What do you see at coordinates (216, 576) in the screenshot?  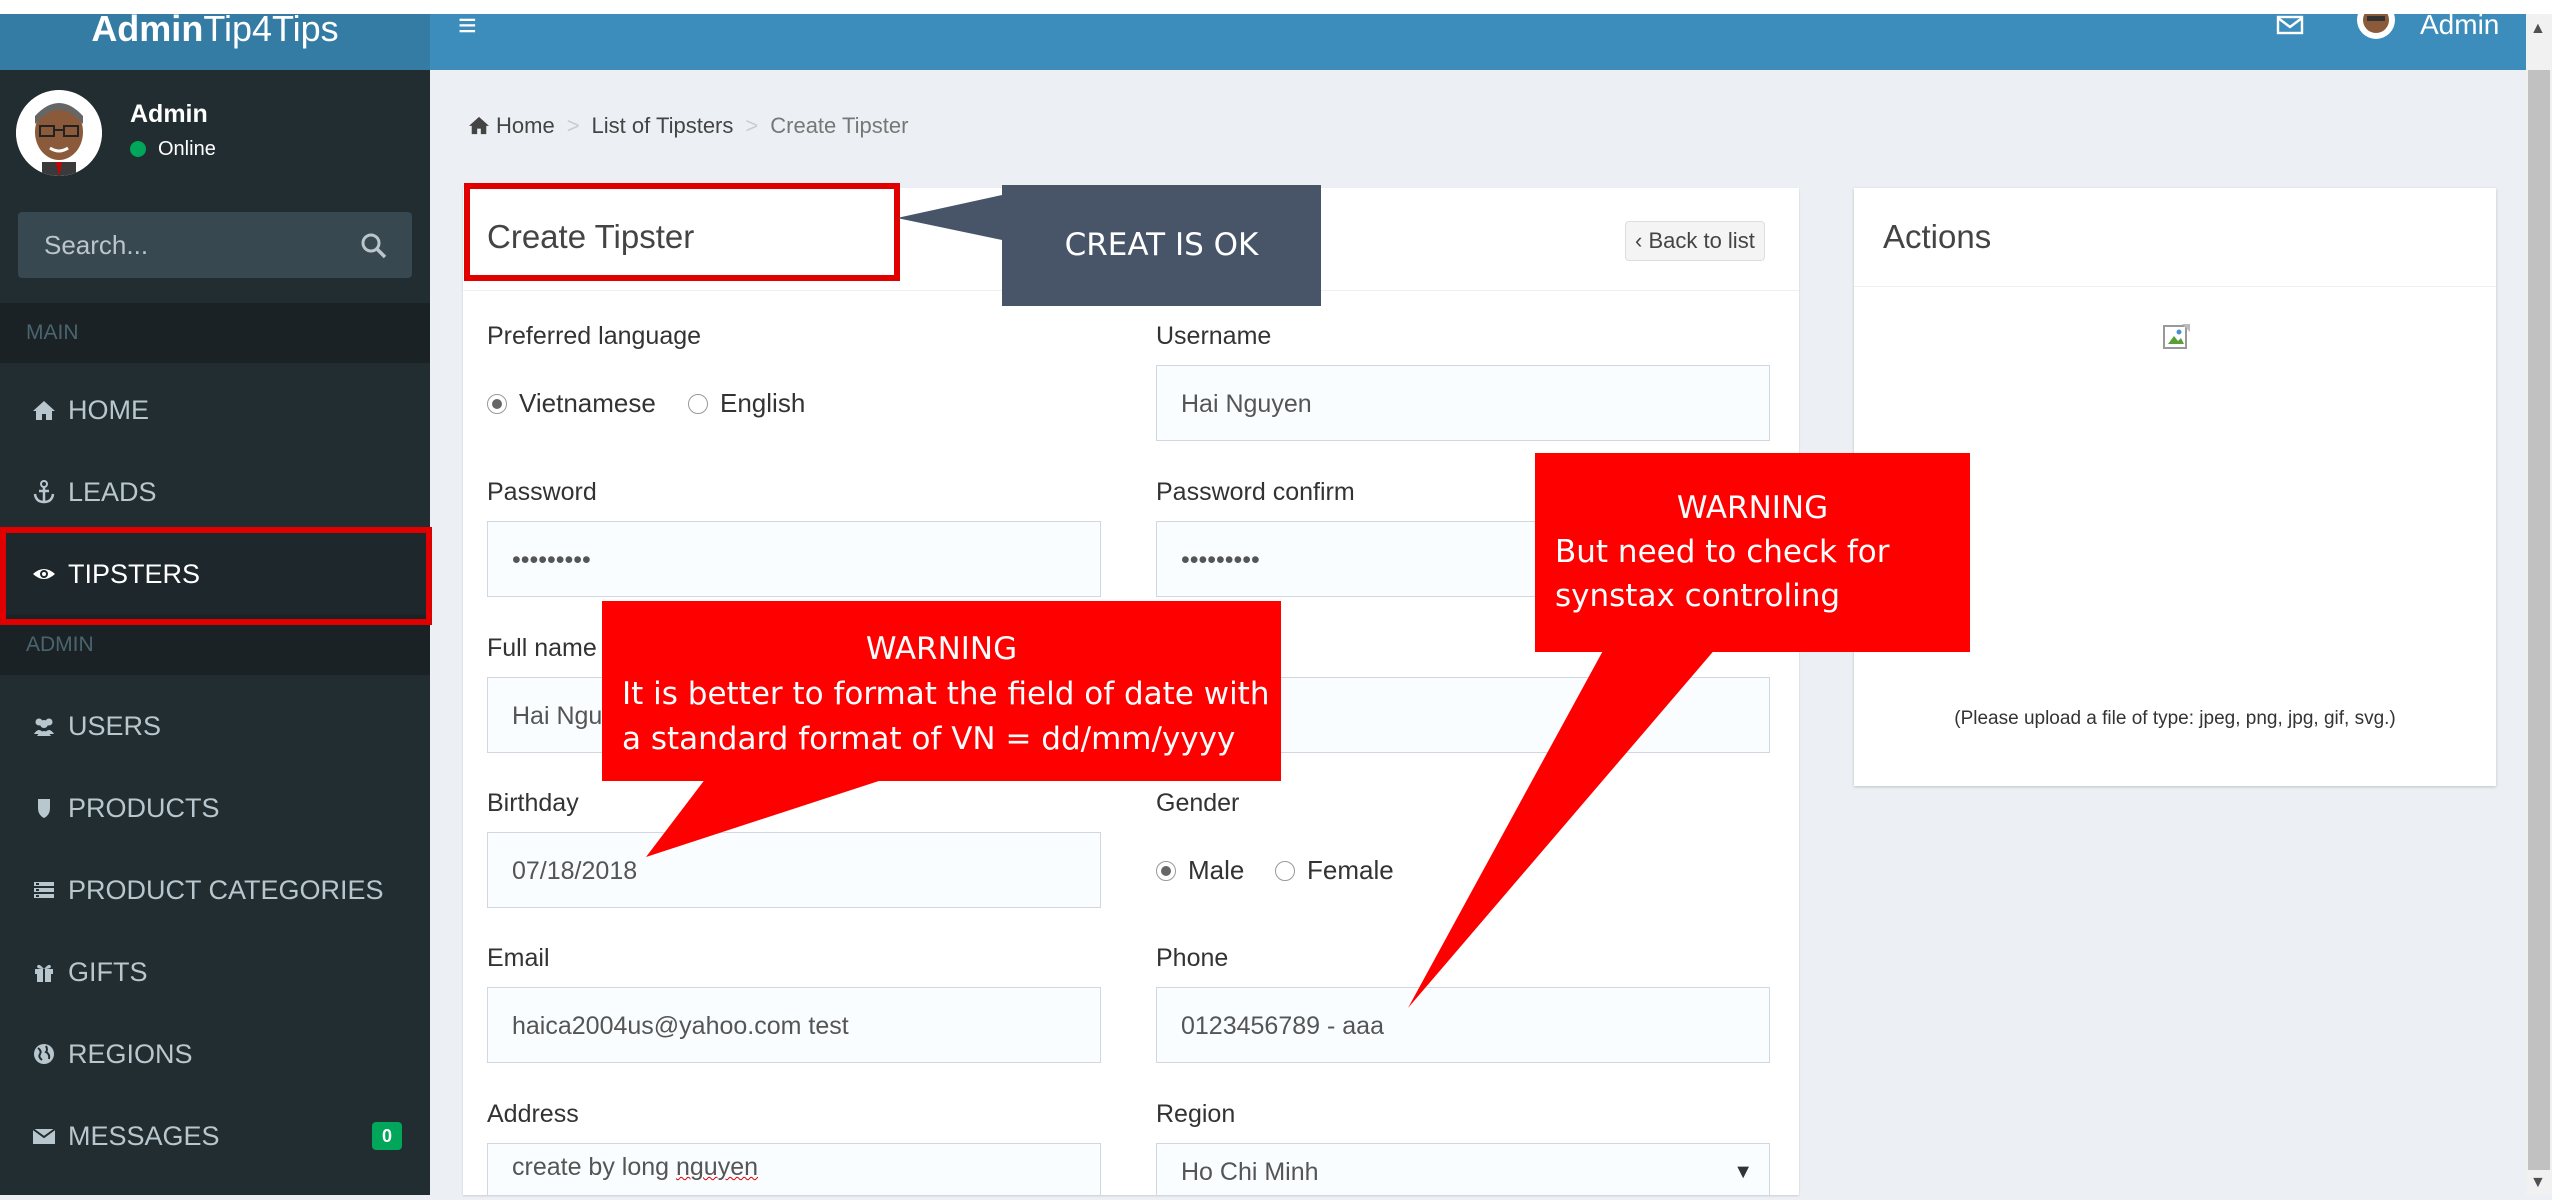 I see `highlight-box-tipsters` at bounding box center [216, 576].